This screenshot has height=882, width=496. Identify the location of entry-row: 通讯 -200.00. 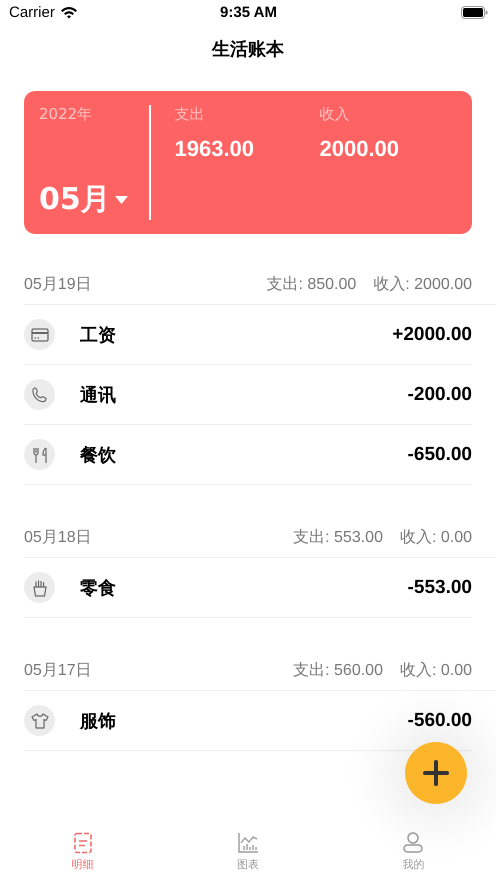
(248, 395).